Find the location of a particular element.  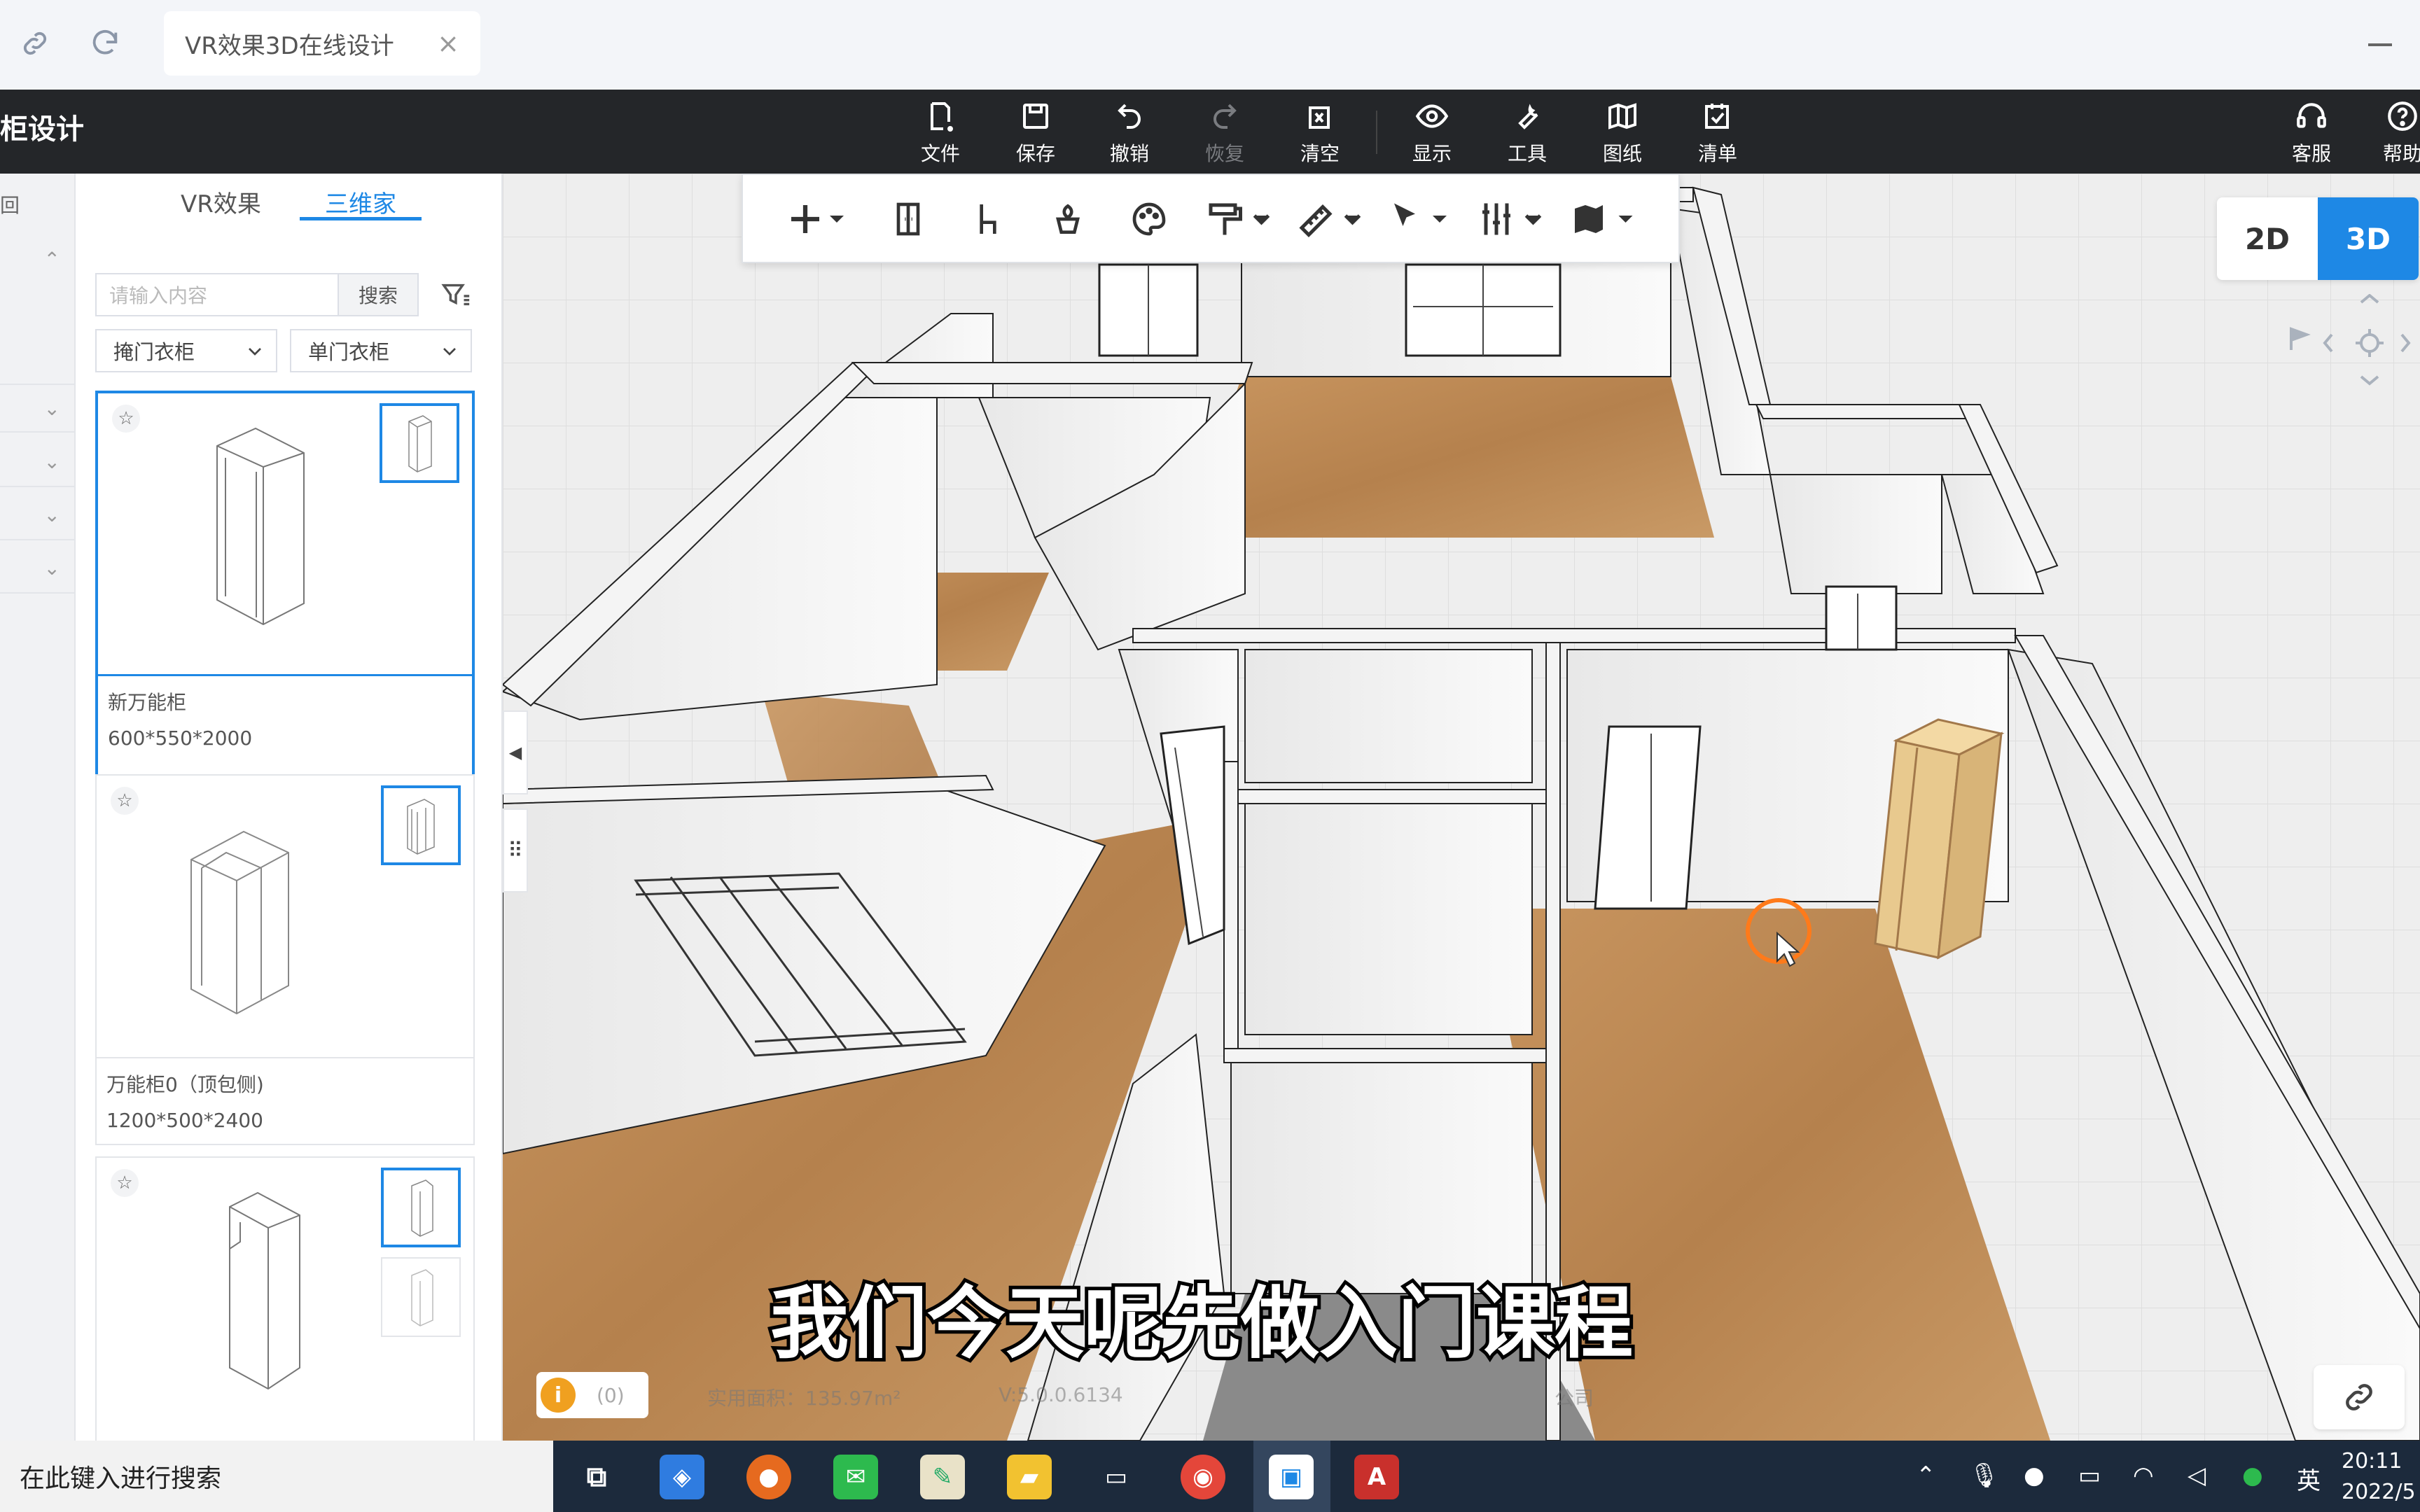

link-icon is located at coordinates (35, 43).